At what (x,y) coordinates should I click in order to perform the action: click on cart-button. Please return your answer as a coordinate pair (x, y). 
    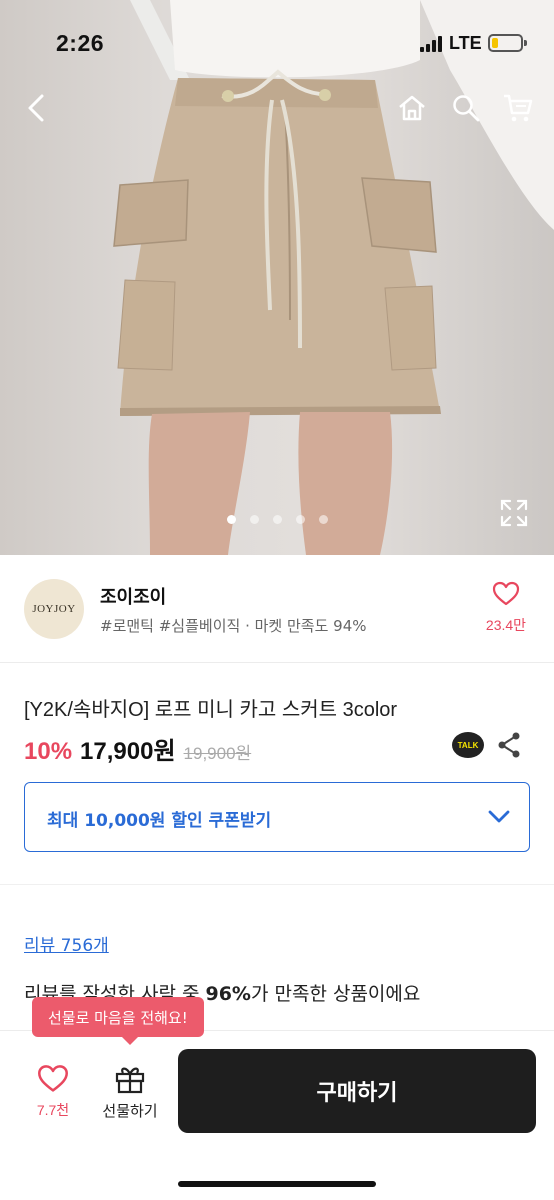
    Looking at the image, I should click on (518, 108).